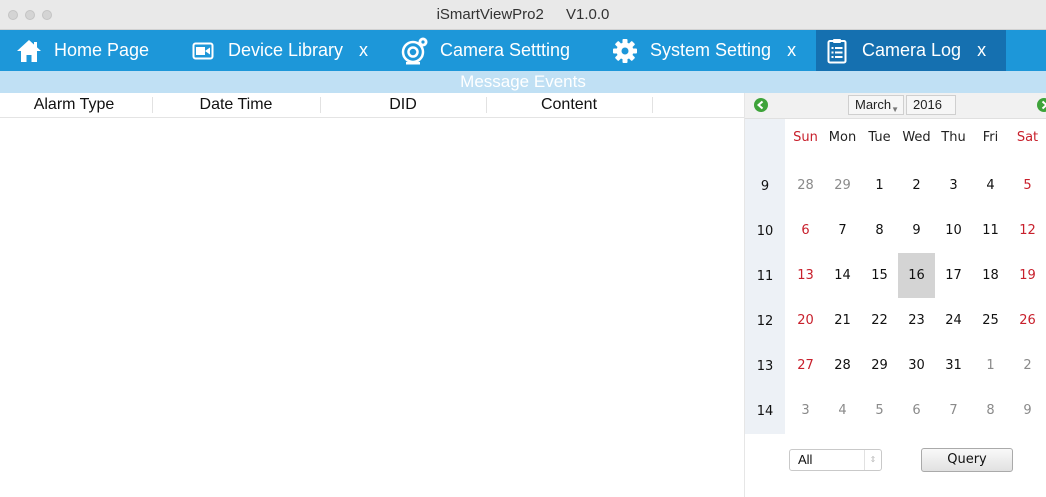  Describe the element at coordinates (805, 137) in the screenshot. I see `weekday-header: Sun` at that location.